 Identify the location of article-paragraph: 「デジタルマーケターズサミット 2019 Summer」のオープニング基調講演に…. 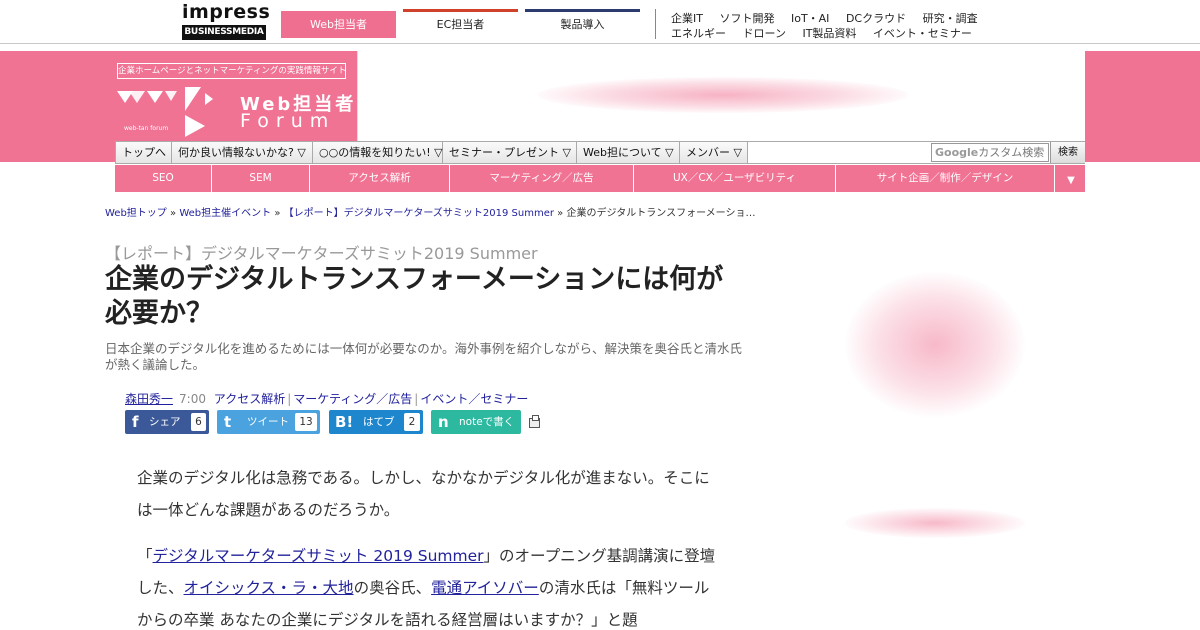
(427, 585).